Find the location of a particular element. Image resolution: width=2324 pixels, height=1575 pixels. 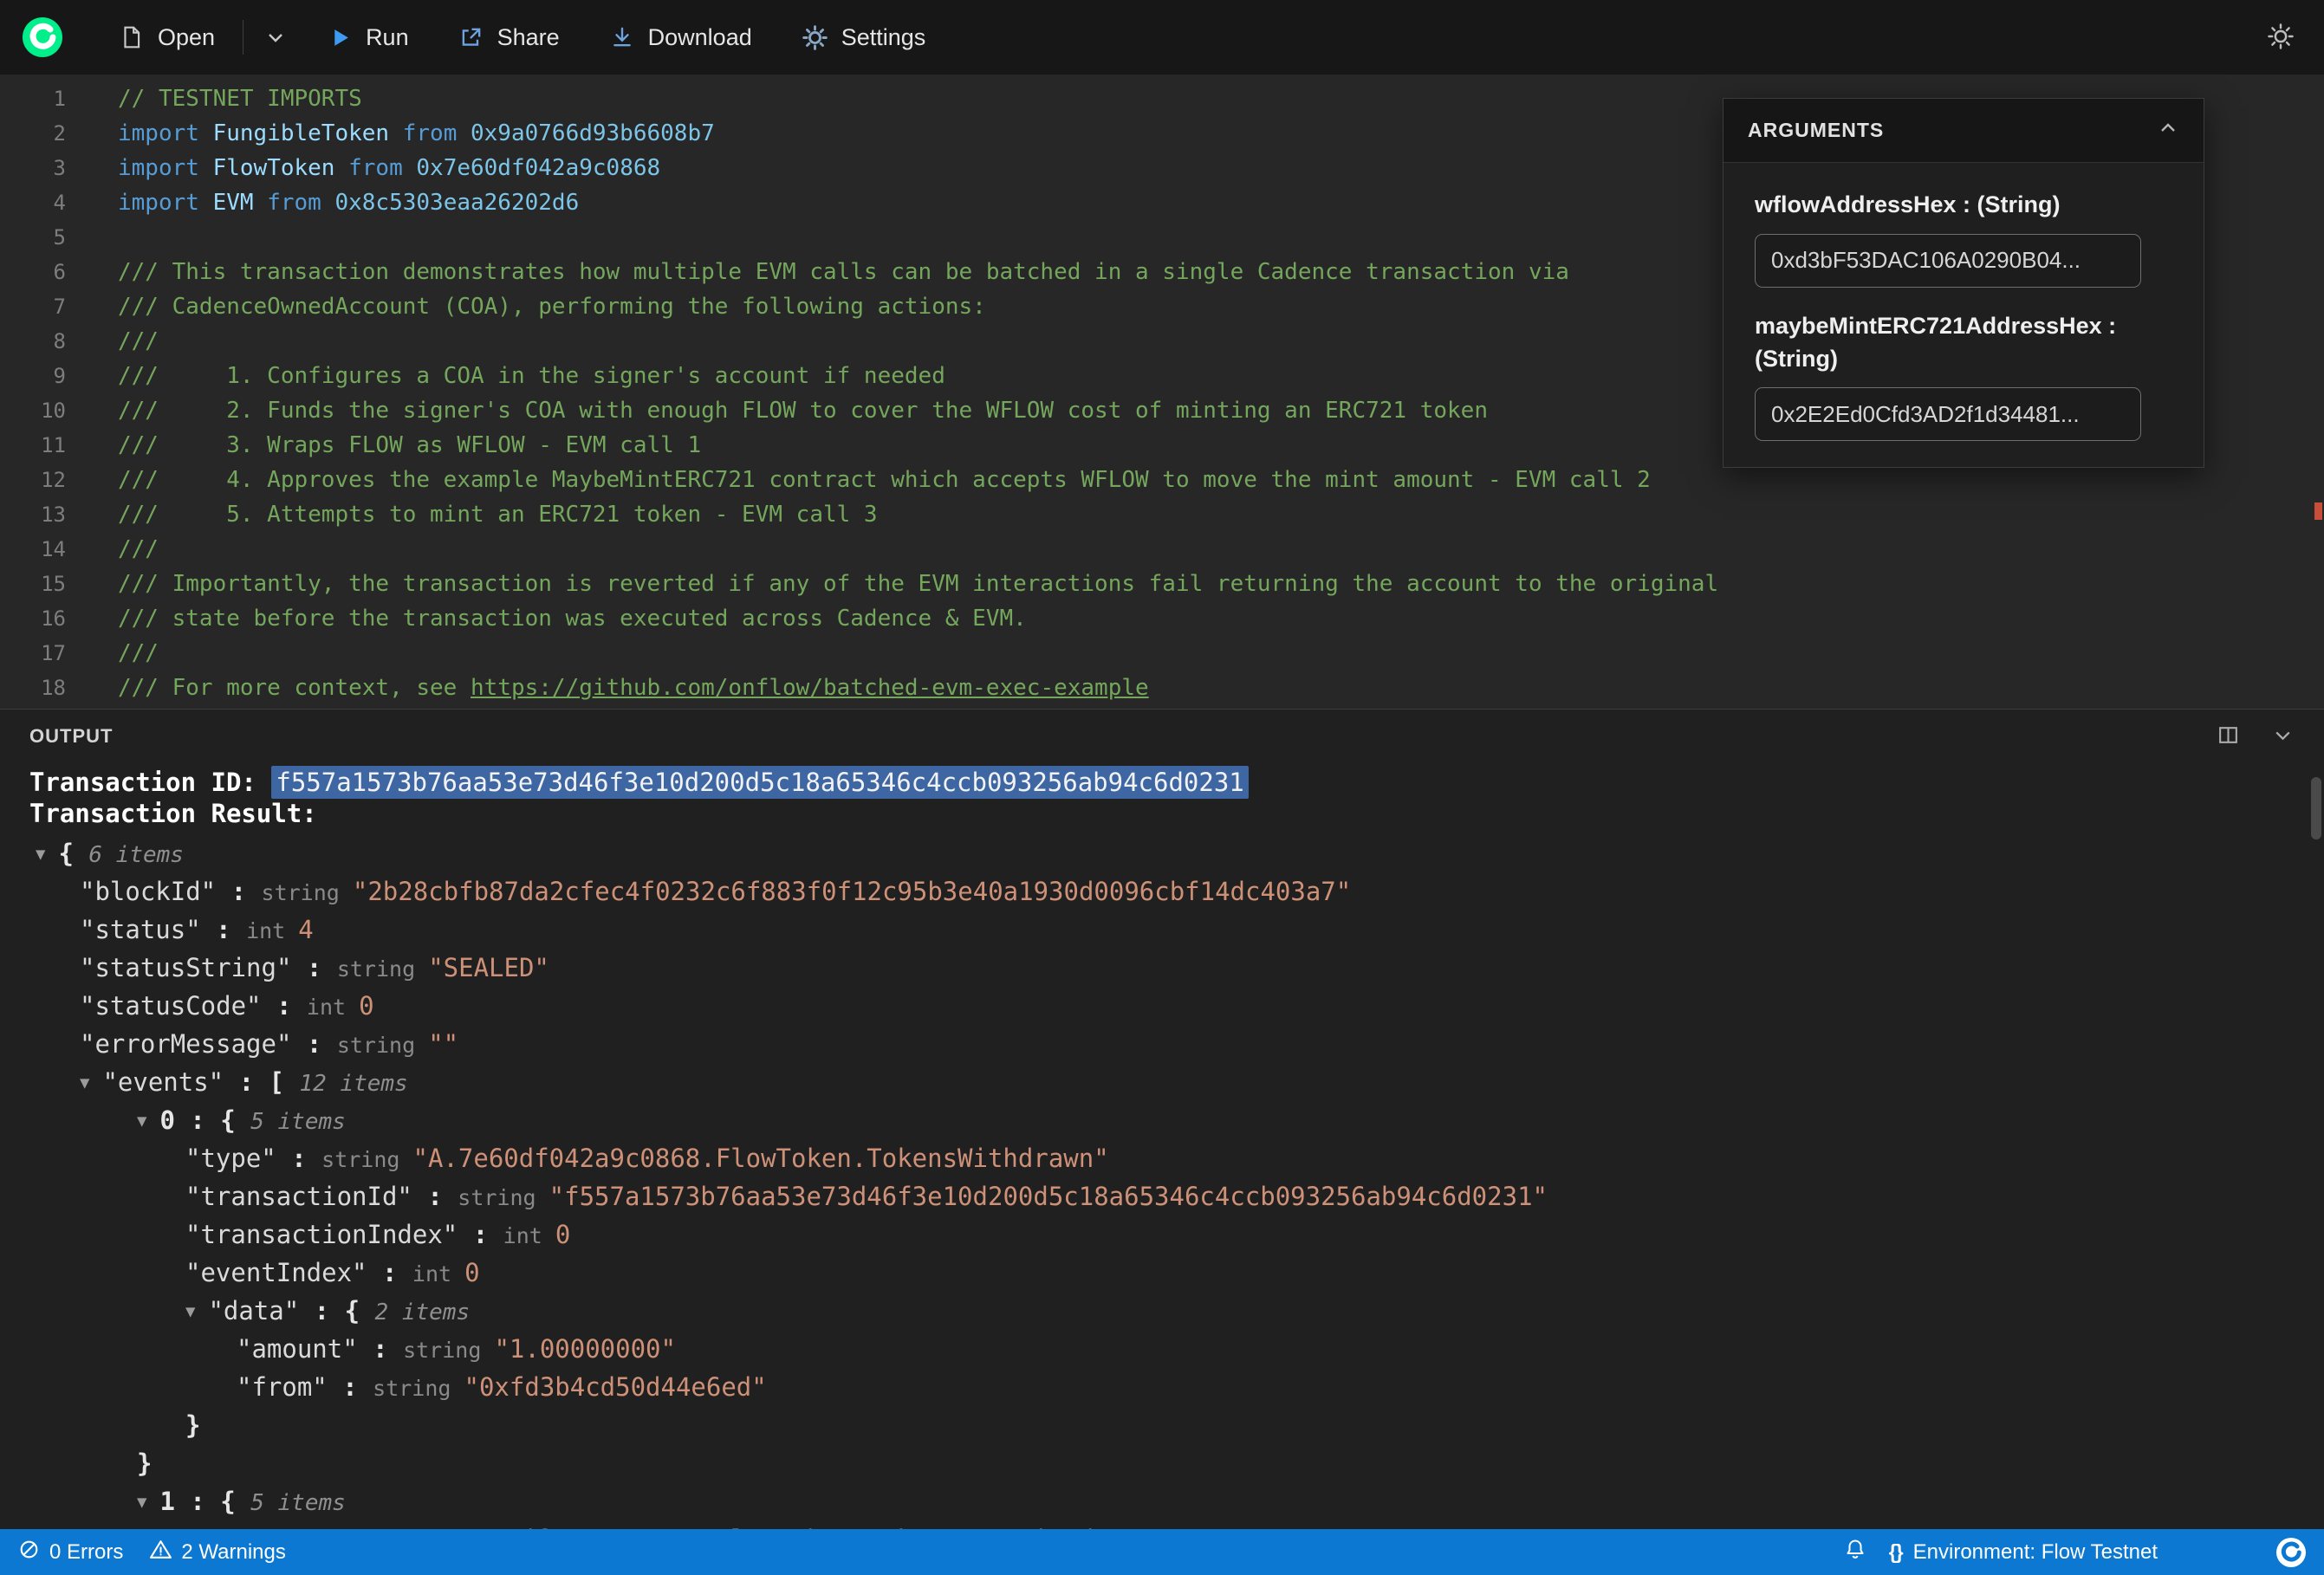

line-content: import FlowToken from 0x7e60df042a9c0868 is located at coordinates (389, 168).